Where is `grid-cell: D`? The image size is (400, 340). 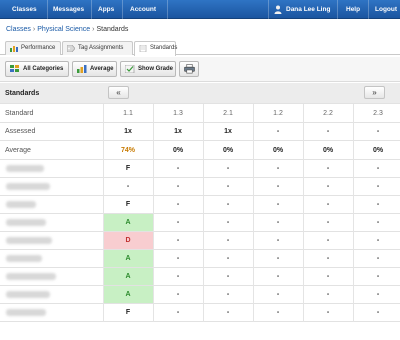 grid-cell: D is located at coordinates (128, 240).